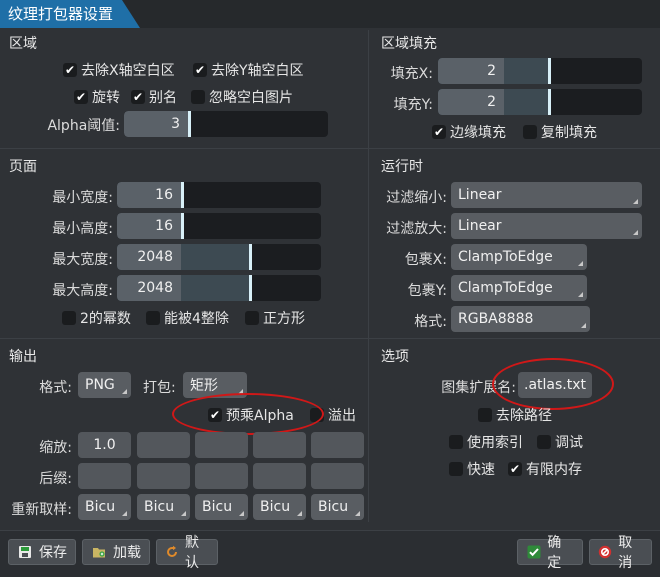  What do you see at coordinates (279, 507) in the screenshot?
I see `resample-dropdown-4: Bicu` at bounding box center [279, 507].